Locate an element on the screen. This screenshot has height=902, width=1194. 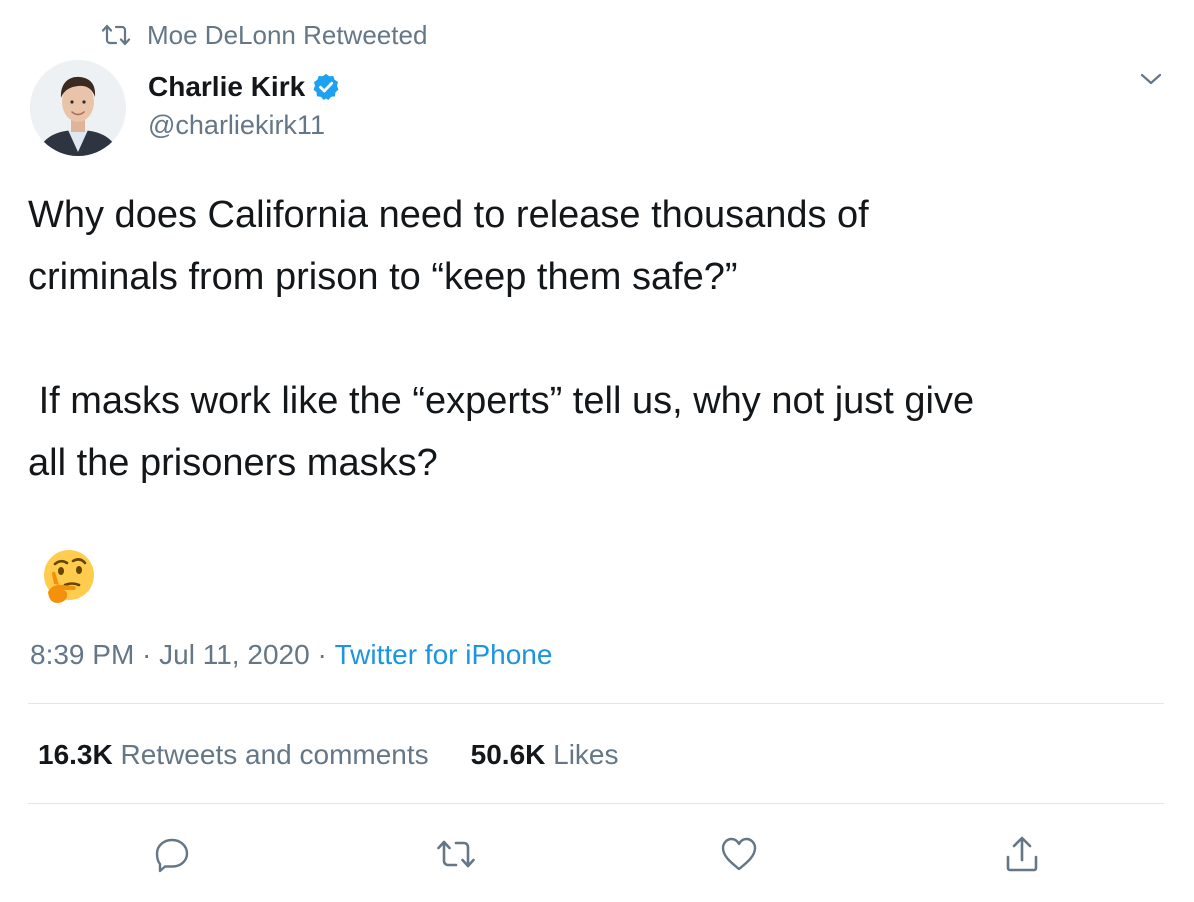
avatar-image is located at coordinates (78, 108).